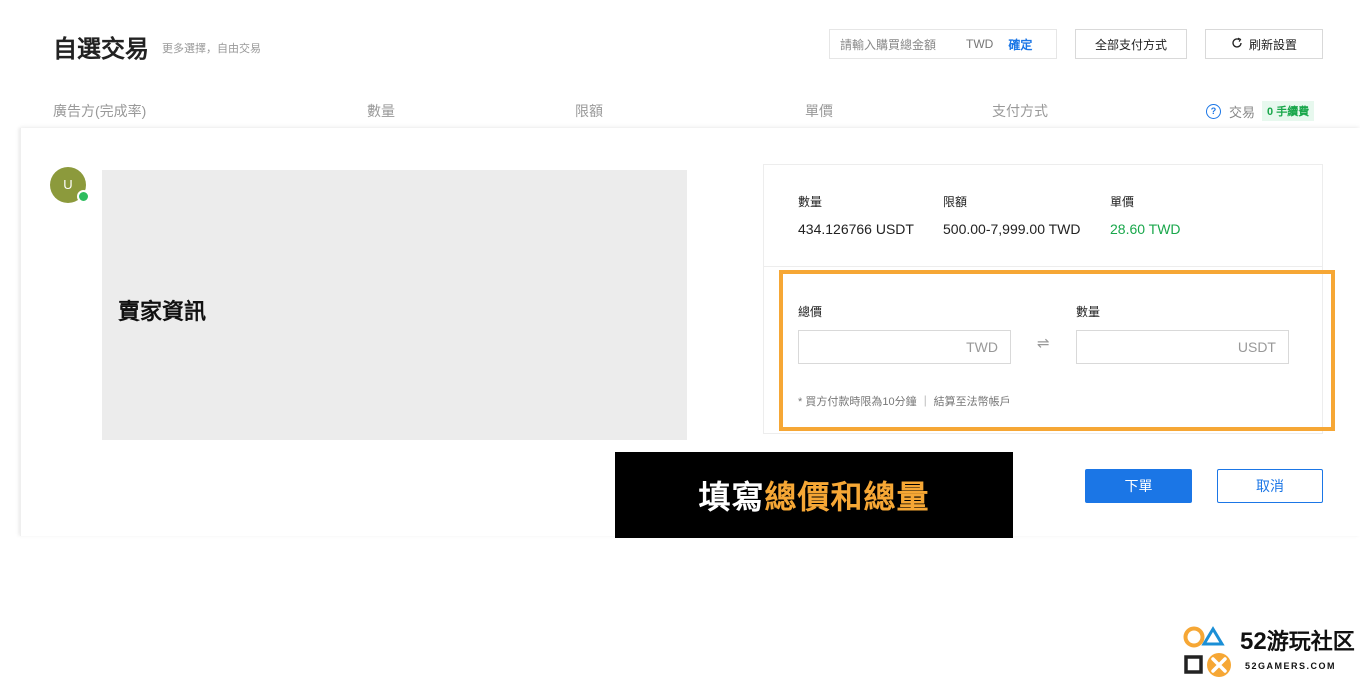 The image size is (1360, 684). I want to click on limit-value: 500.00-7,999.00 TWD, so click(1012, 229).